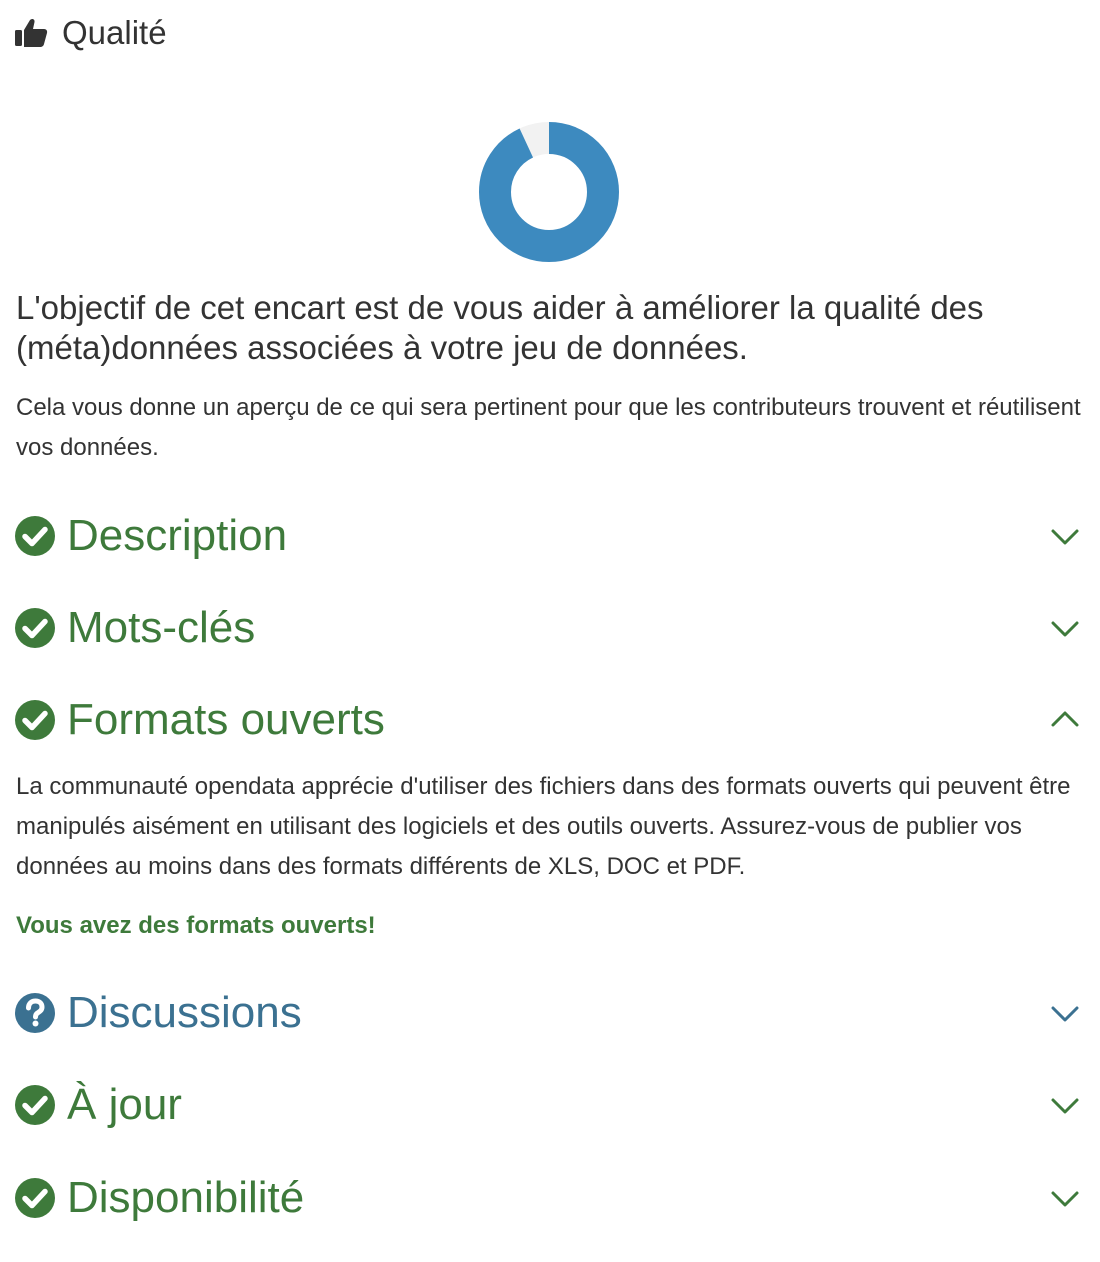 This screenshot has height=1262, width=1100. What do you see at coordinates (186, 1197) in the screenshot?
I see `criterion-label: Disponibilité` at bounding box center [186, 1197].